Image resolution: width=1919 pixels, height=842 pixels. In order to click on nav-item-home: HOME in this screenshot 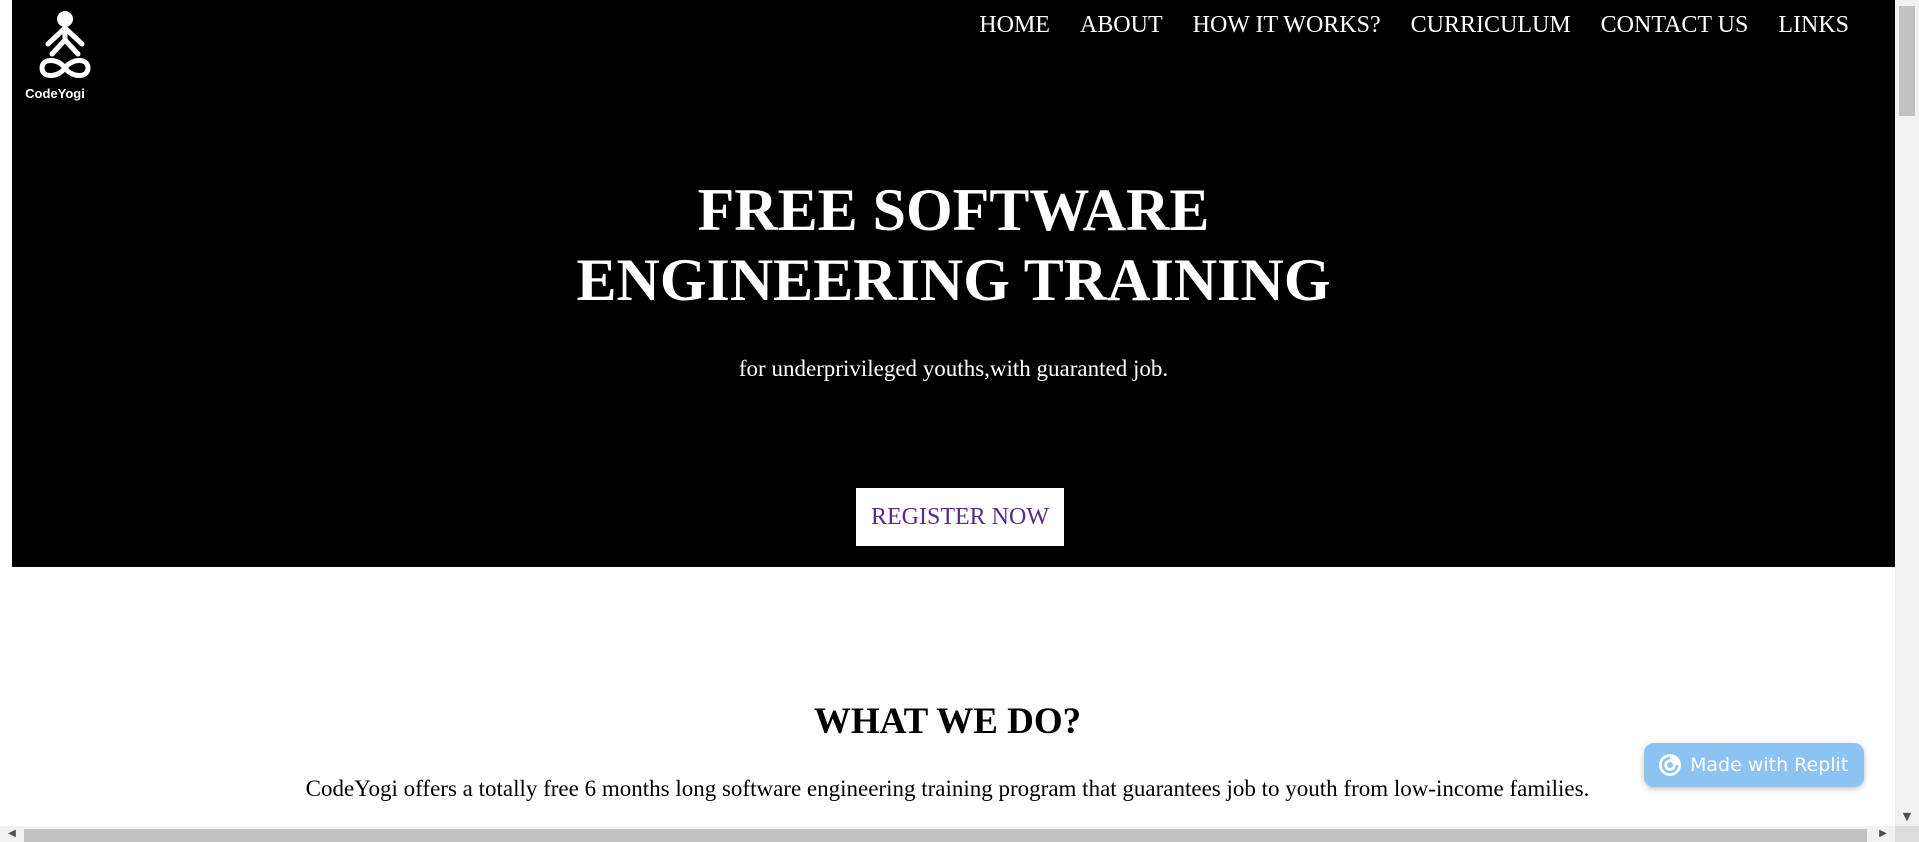, I will do `click(1014, 25)`.